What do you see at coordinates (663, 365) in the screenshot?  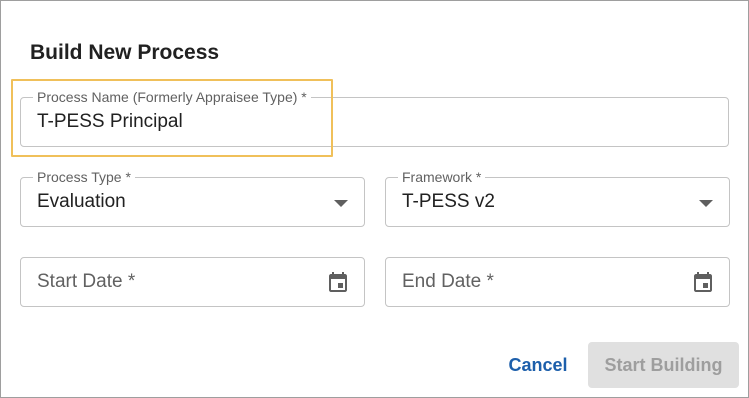 I see `start-building-button: Start Building` at bounding box center [663, 365].